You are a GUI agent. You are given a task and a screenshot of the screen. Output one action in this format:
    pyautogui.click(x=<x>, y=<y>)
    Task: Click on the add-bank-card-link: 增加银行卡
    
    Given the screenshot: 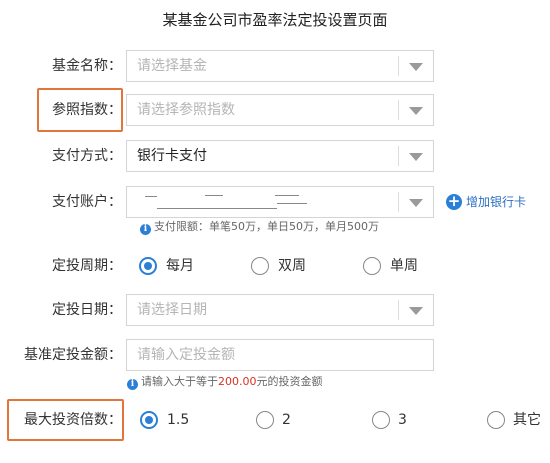 What is the action you would take?
    pyautogui.click(x=496, y=202)
    